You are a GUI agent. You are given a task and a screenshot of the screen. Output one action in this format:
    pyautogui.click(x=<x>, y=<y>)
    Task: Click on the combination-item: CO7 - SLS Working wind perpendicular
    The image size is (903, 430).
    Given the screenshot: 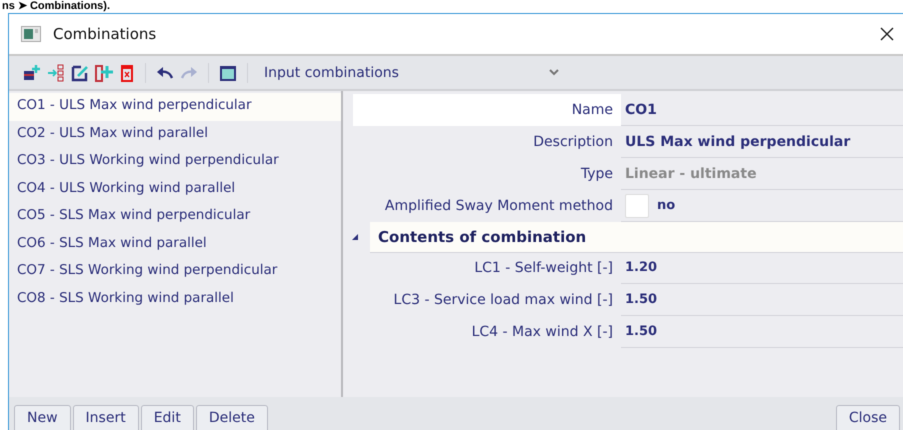 What is the action you would take?
    pyautogui.click(x=175, y=272)
    